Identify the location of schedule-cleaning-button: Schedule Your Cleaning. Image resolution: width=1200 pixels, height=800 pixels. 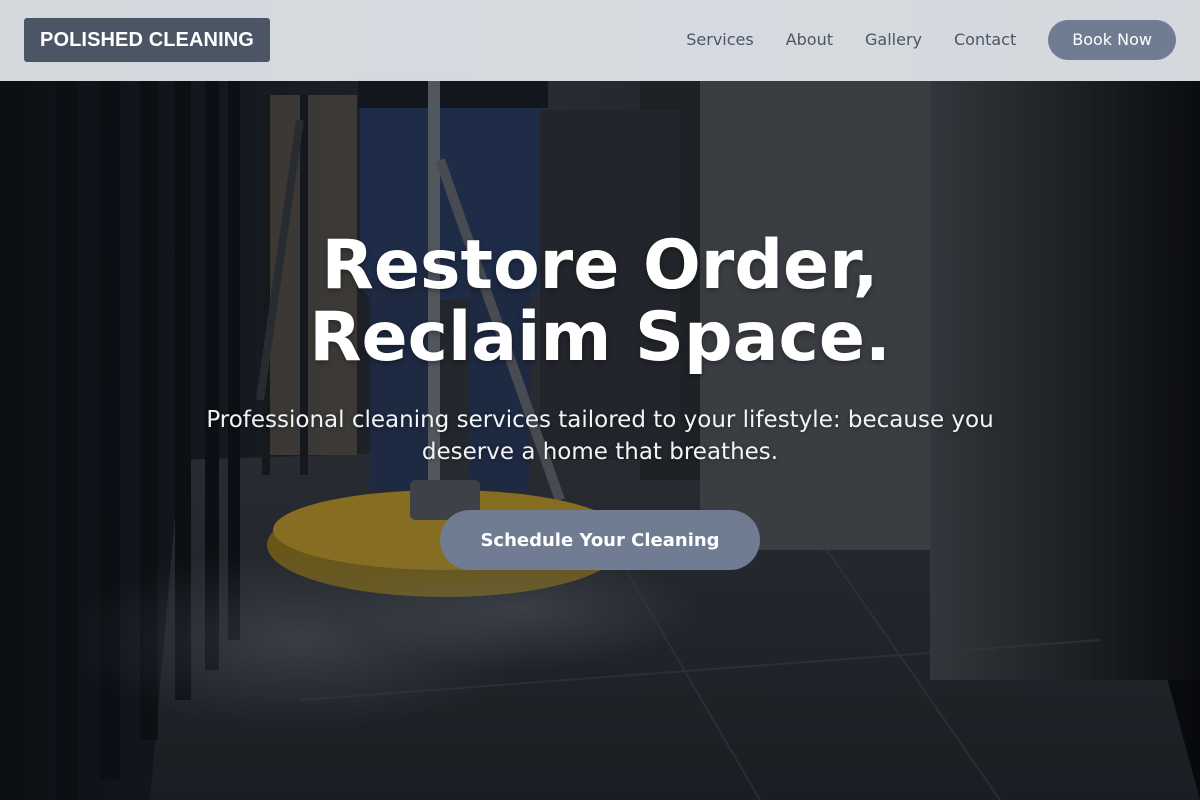
(600, 540).